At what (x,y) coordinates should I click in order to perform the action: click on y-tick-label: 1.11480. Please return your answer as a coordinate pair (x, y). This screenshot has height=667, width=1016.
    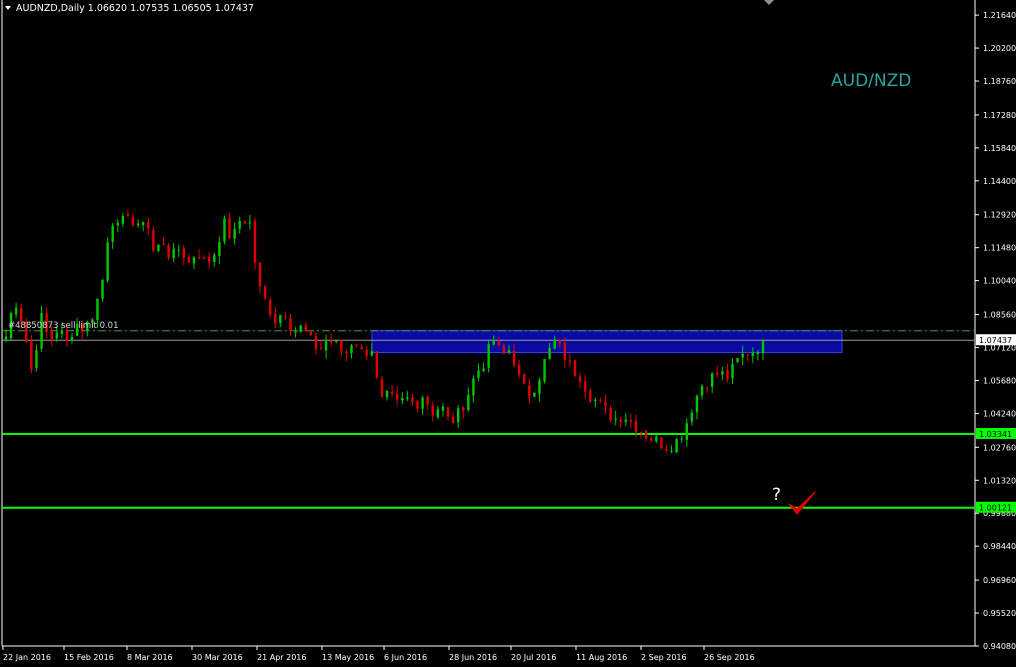
    Looking at the image, I should click on (999, 248).